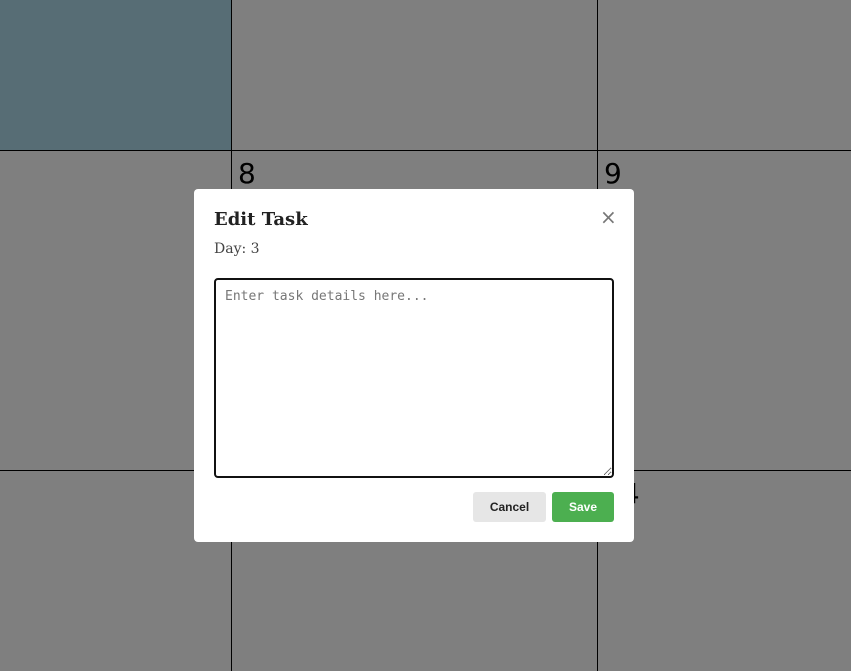 This screenshot has width=851, height=671. I want to click on day-label: Day: 3, so click(237, 249).